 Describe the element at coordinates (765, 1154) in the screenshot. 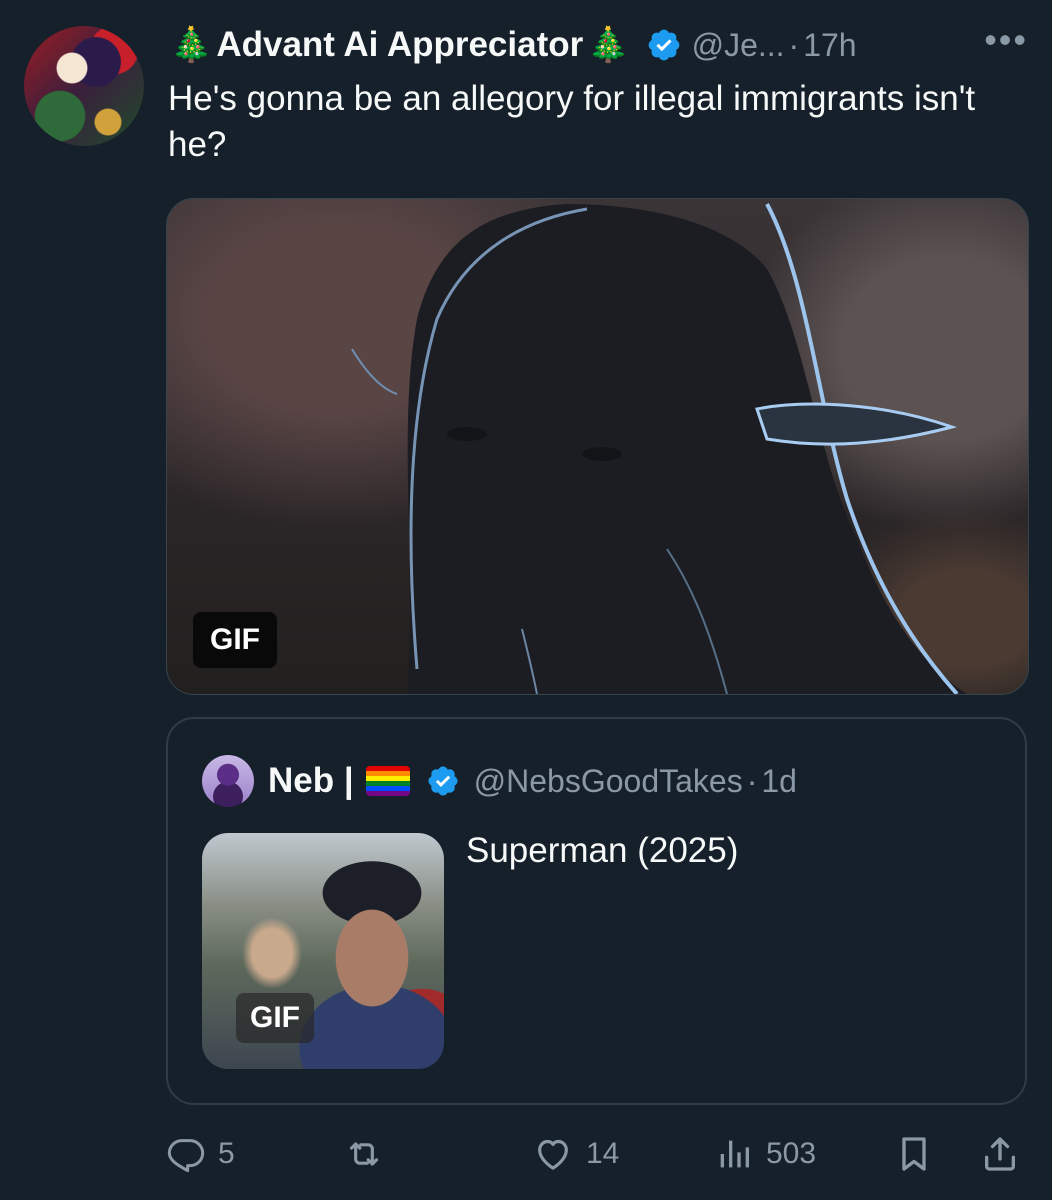

I see `views-button: 503` at that location.